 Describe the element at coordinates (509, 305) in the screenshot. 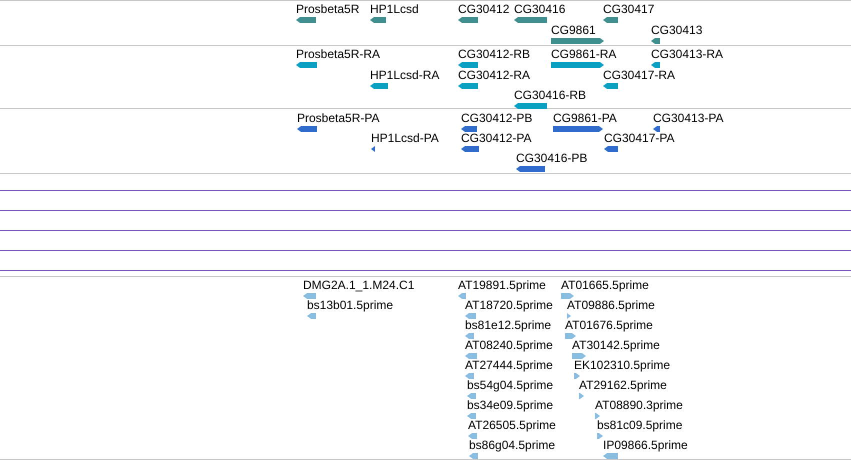

I see `feature-label: AT18720.5prime` at that location.